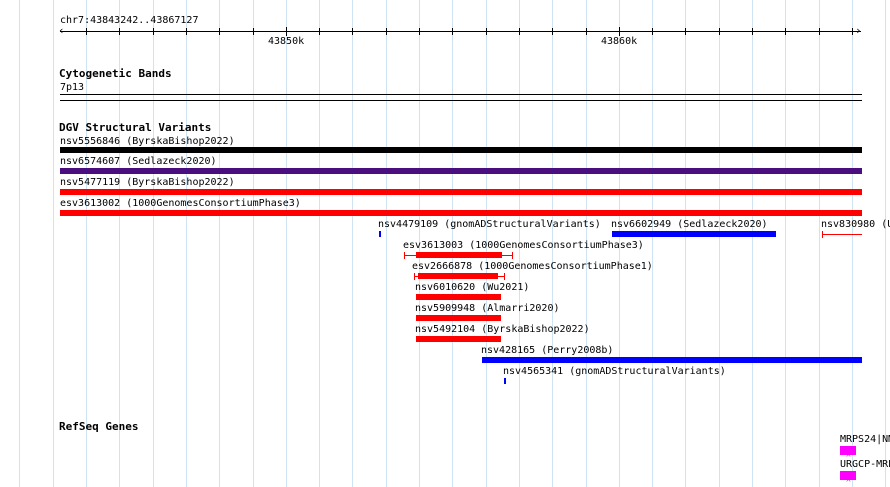 The image size is (890, 487). What do you see at coordinates (147, 182) in the screenshot?
I see `variant-label: nsv5477119 (ByrskaBishop2022)` at bounding box center [147, 182].